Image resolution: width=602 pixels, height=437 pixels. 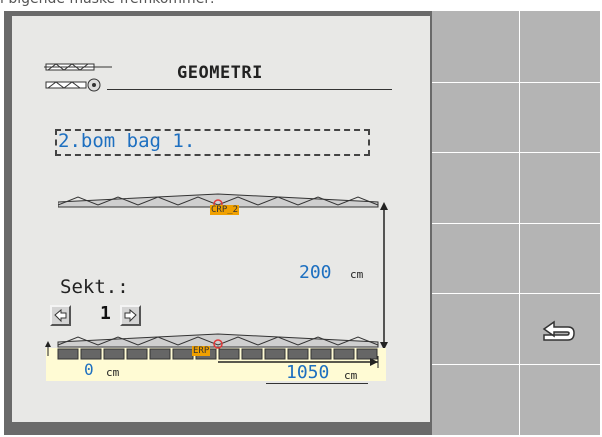 What do you see at coordinates (201, 351) in the screenshot?
I see `erp-marker-label: ERP` at bounding box center [201, 351].